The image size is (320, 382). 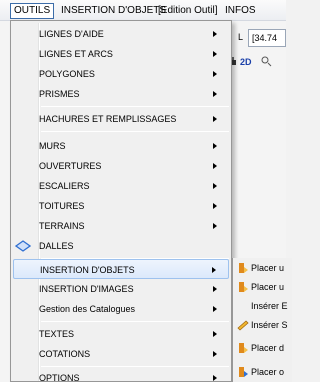 What do you see at coordinates (121, 146) in the screenshot?
I see `menu-item-murs: MURS` at bounding box center [121, 146].